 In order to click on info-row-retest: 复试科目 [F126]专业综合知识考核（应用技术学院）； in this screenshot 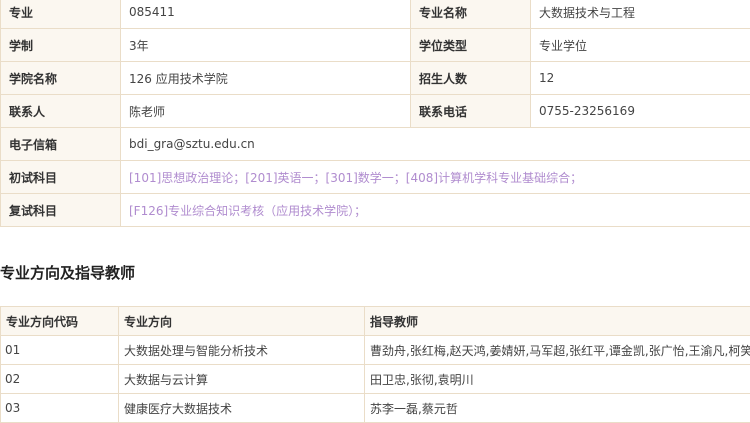, I will do `click(375, 210)`.